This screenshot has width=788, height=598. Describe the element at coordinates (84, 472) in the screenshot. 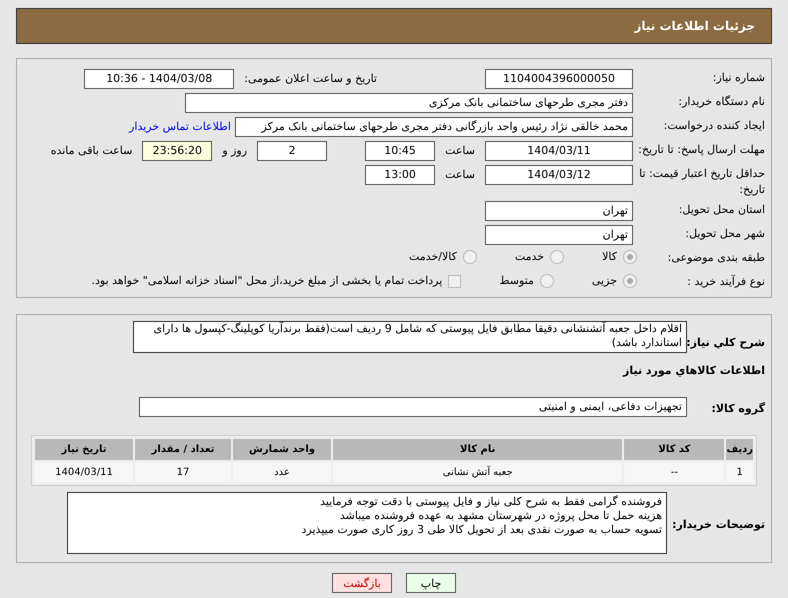

I see `table-cell: 1404/03/11` at that location.